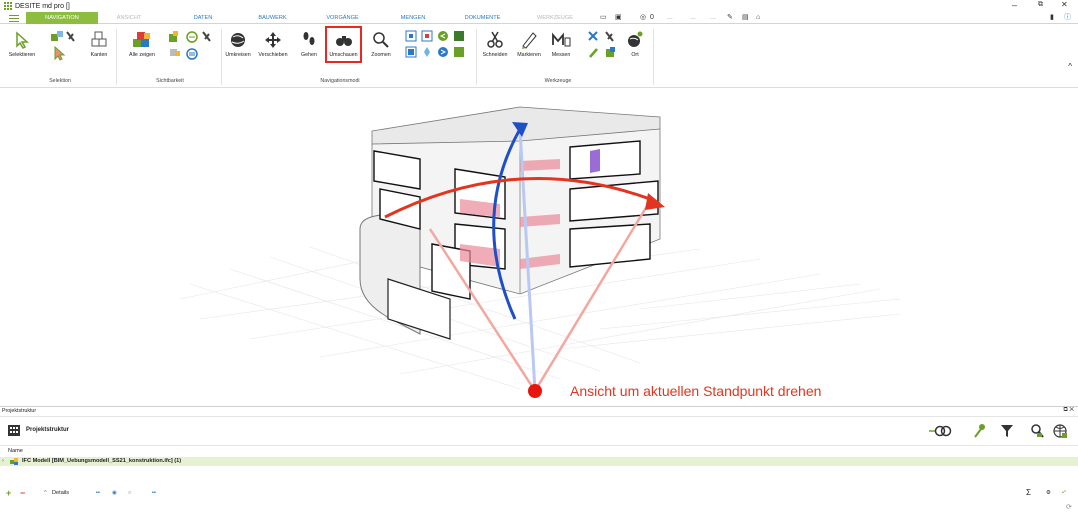 The width and height of the screenshot is (1078, 513). What do you see at coordinates (603, 18) in the screenshot?
I see `layout-icon: ▭` at bounding box center [603, 18].